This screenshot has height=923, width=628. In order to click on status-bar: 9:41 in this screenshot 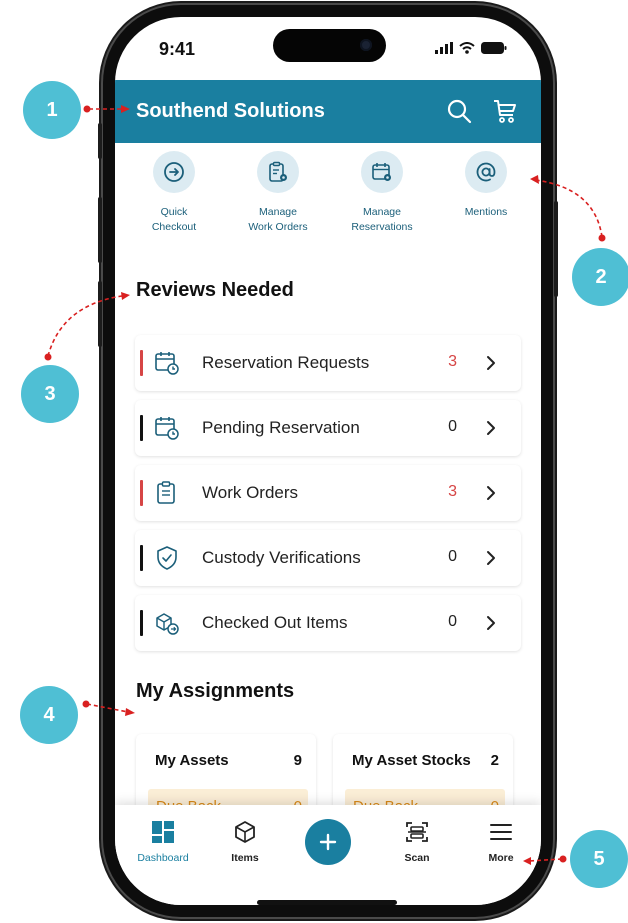, I will do `click(328, 46)`.